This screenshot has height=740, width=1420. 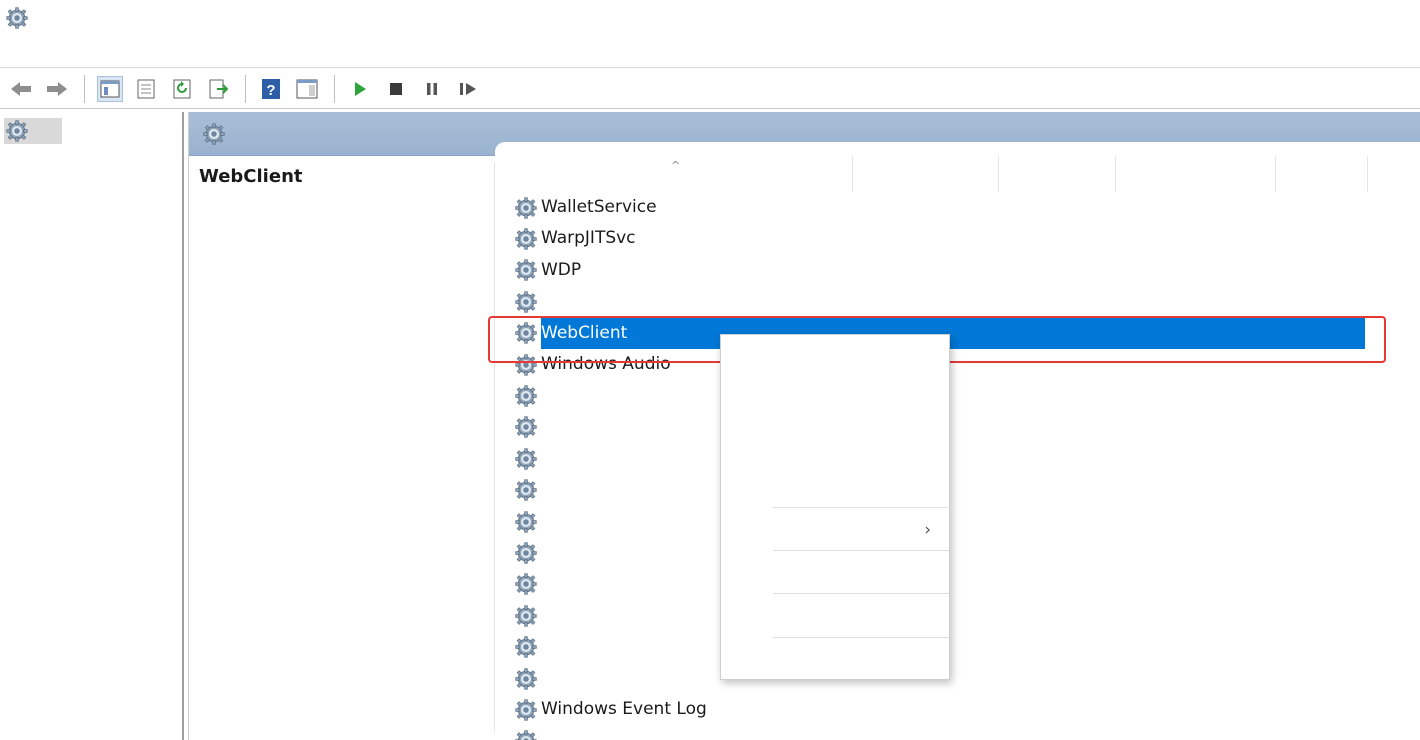 I want to click on service-row: Windows Audio, so click(x=966, y=364).